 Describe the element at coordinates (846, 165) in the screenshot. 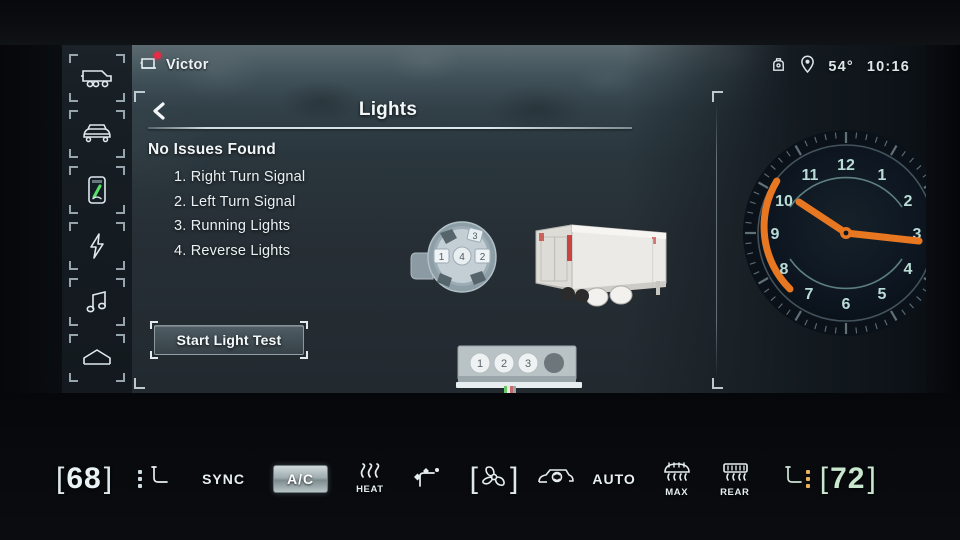

I see `svg-text: 12` at that location.